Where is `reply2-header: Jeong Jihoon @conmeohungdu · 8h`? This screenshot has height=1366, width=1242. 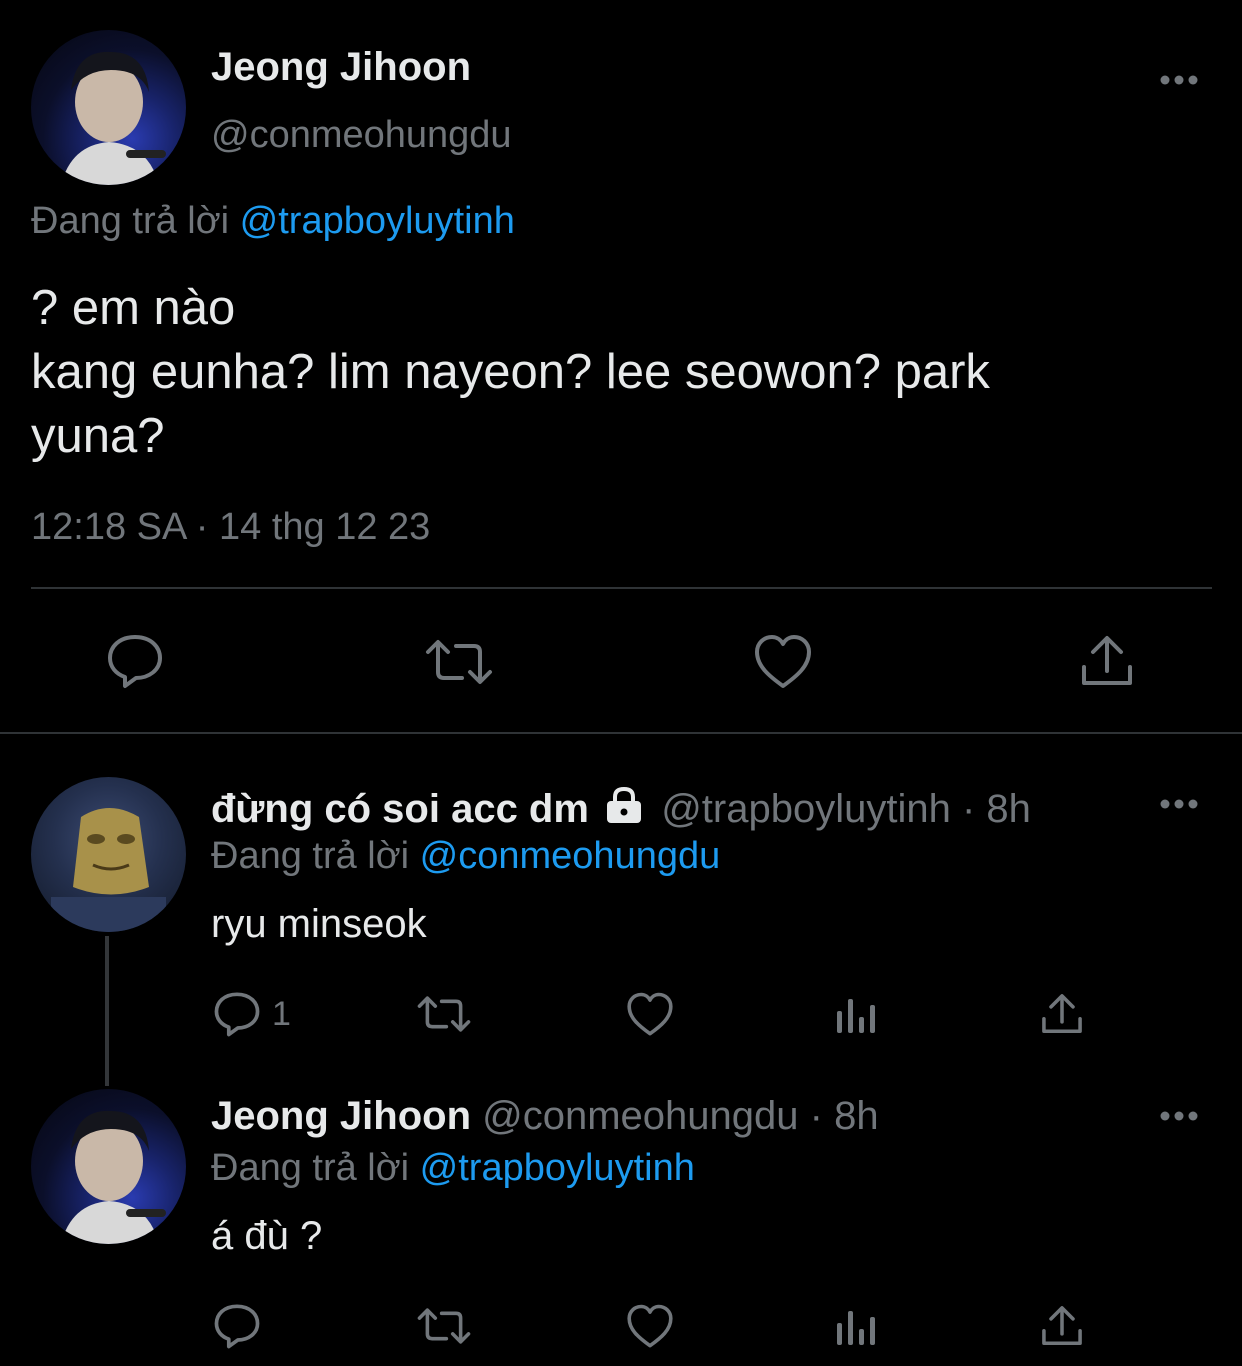 reply2-header: Jeong Jihoon @conmeohungdu · 8h is located at coordinates (545, 1116).